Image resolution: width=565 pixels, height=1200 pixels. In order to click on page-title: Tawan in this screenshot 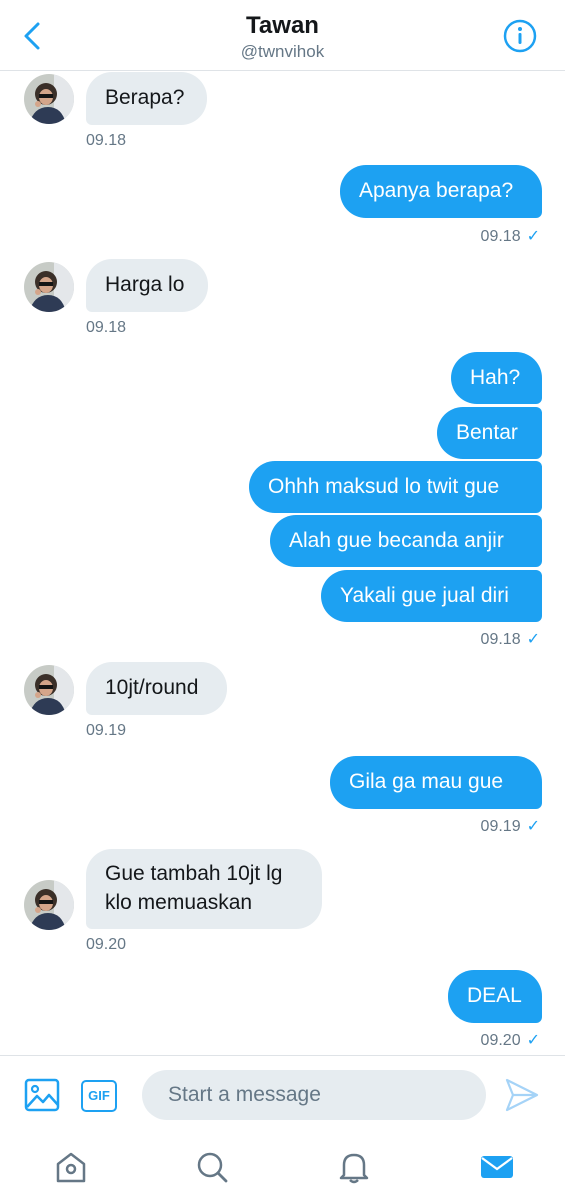, I will do `click(282, 25)`.